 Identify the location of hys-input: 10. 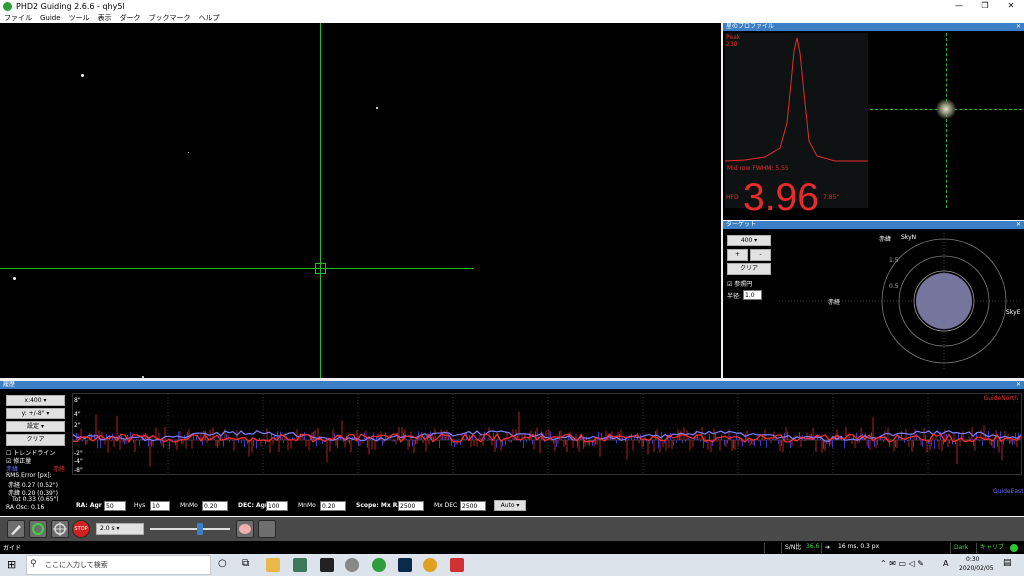
(160, 506).